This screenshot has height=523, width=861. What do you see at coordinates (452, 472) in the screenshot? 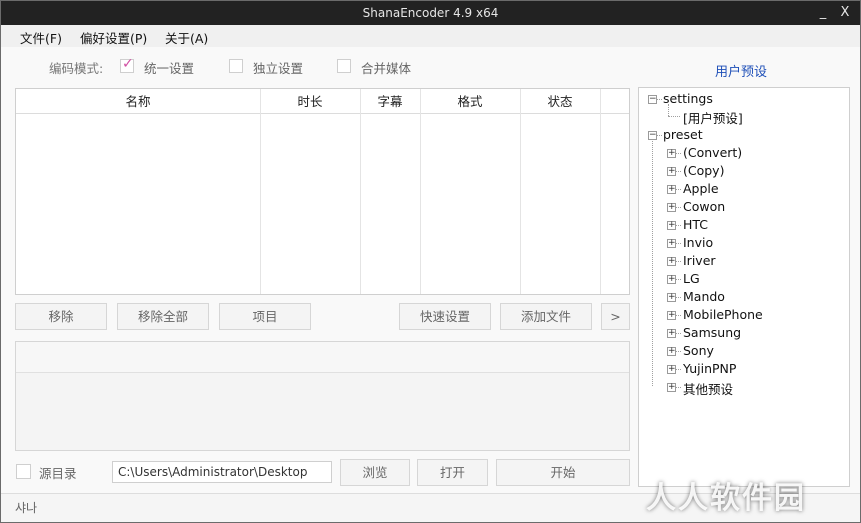
I see `open-button: 打开` at bounding box center [452, 472].